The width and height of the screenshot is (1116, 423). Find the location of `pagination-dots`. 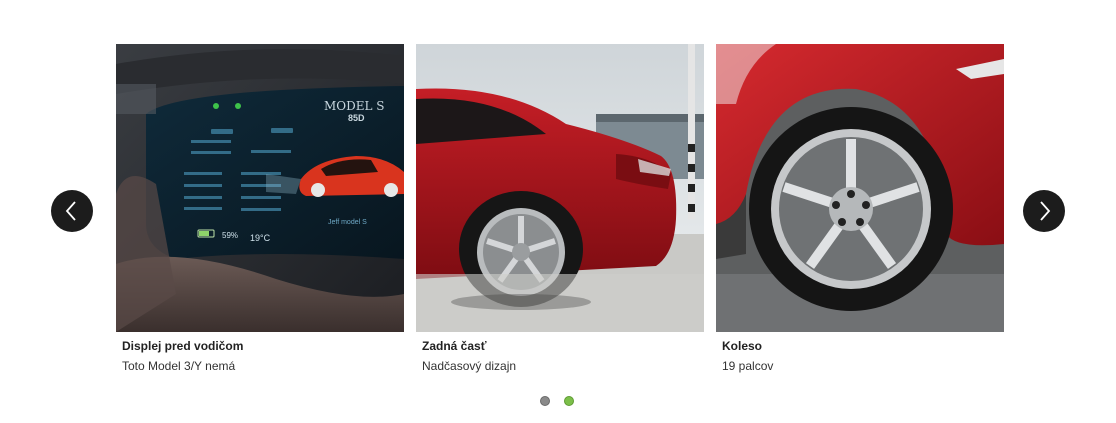

pagination-dots is located at coordinates (557, 401).